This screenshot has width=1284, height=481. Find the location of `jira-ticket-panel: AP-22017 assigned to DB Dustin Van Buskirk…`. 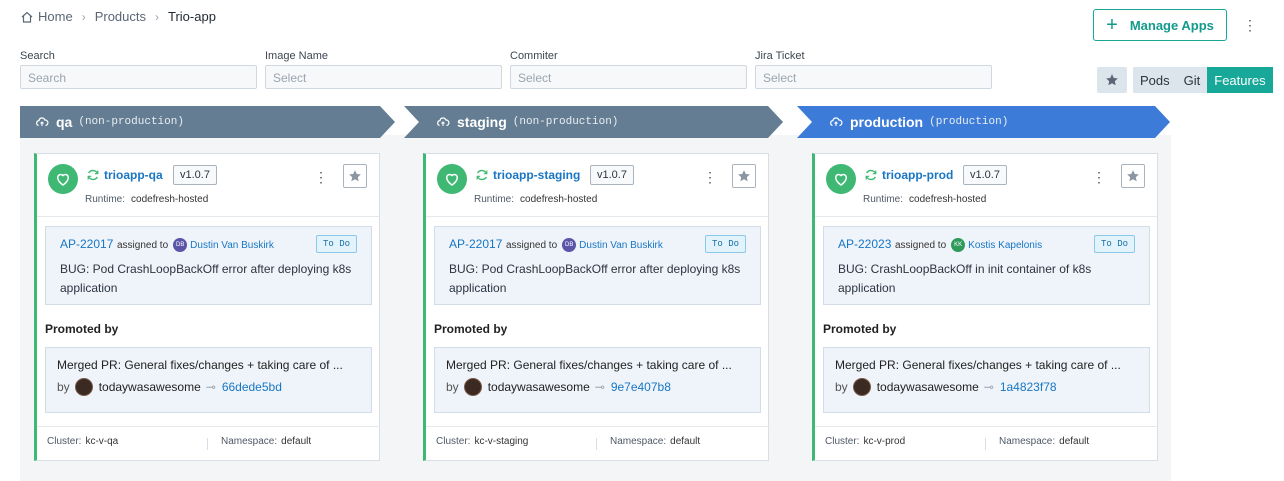

jira-ticket-panel: AP-22017 assigned to DB Dustin Van Buskirk… is located at coordinates (208, 265).